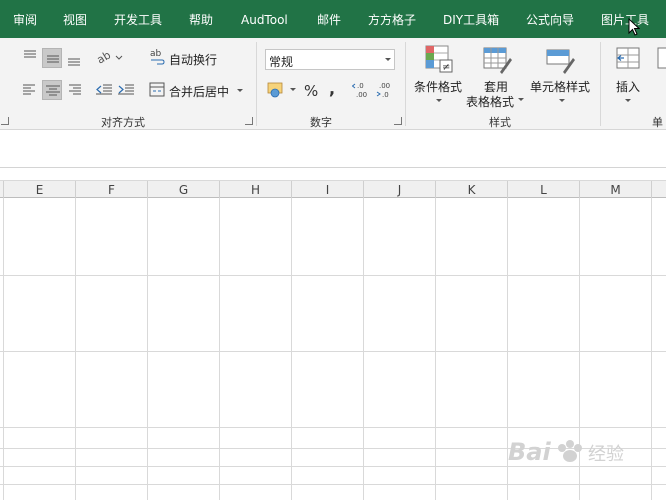 The image size is (666, 500). I want to click on column-header-g: G, so click(184, 189).